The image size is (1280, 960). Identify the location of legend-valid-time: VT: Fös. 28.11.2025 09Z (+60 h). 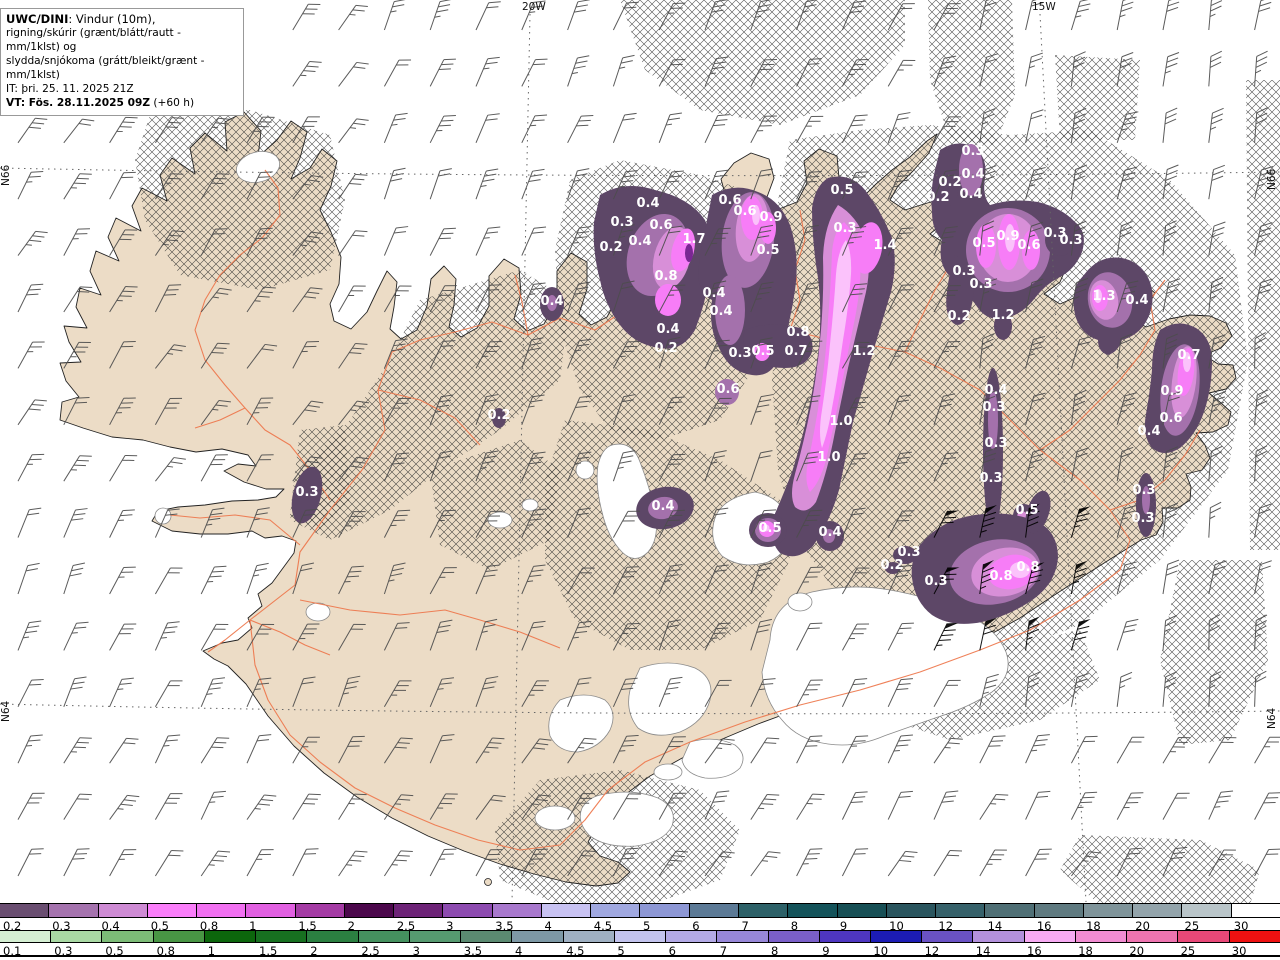
(100, 103).